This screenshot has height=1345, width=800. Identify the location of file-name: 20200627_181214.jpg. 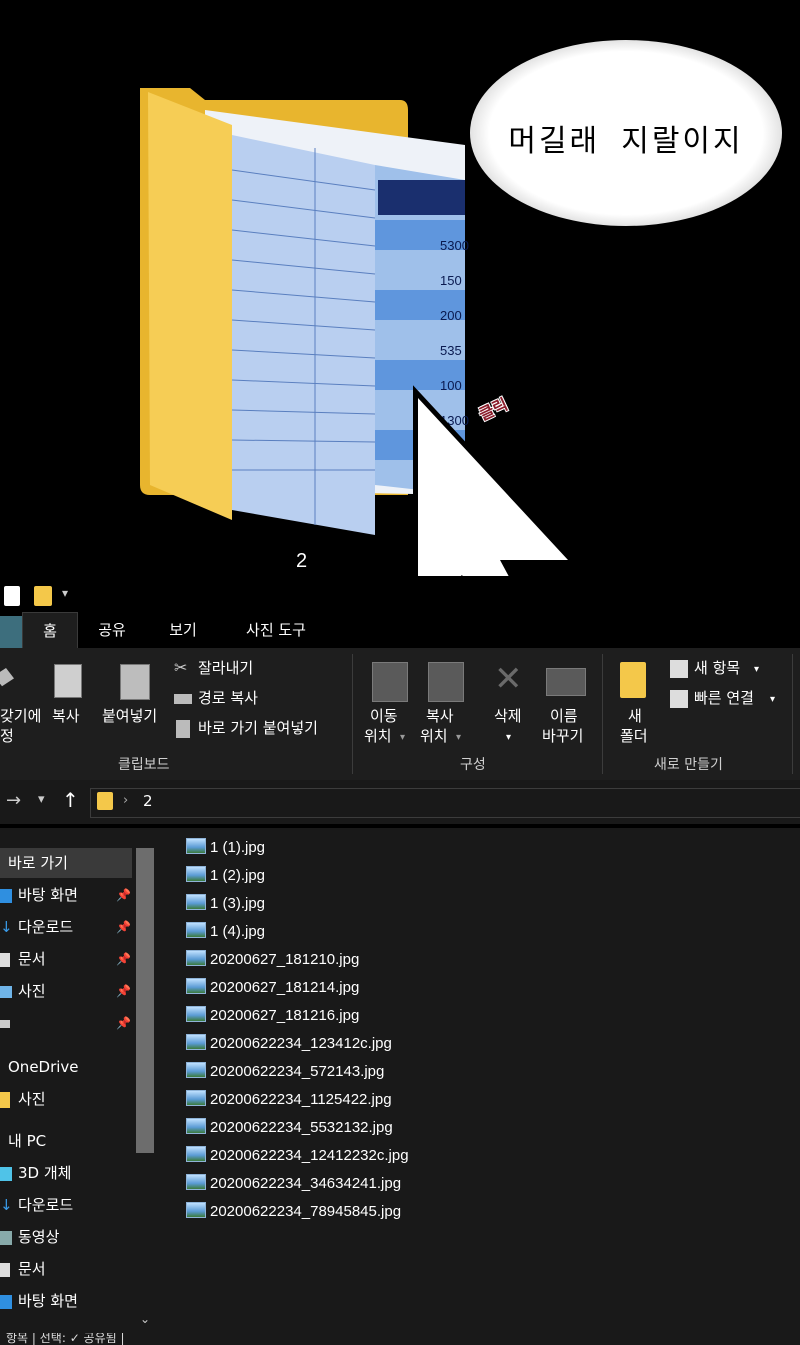
(285, 987).